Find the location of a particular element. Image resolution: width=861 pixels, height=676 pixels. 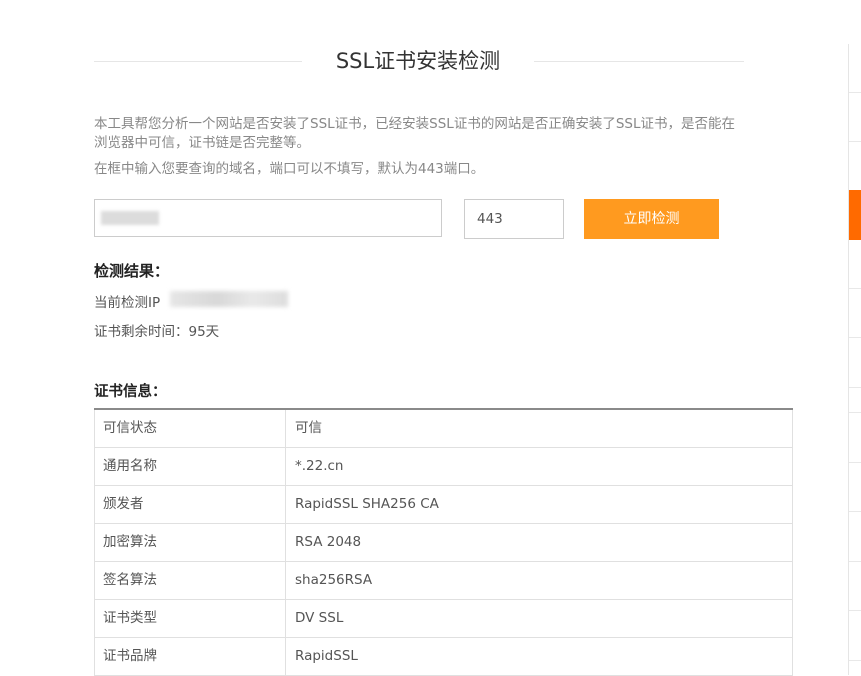

table-row: 可信状态 可信 is located at coordinates (443, 429).